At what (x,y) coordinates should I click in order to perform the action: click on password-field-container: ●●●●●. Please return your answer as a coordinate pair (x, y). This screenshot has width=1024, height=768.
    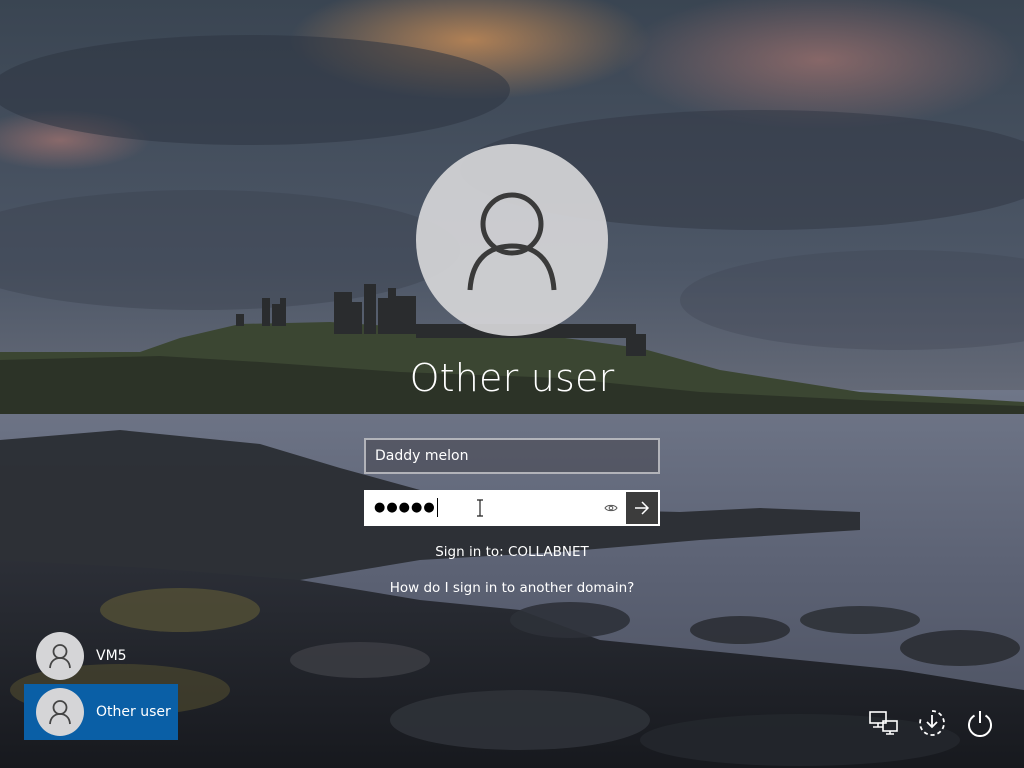
    Looking at the image, I should click on (512, 508).